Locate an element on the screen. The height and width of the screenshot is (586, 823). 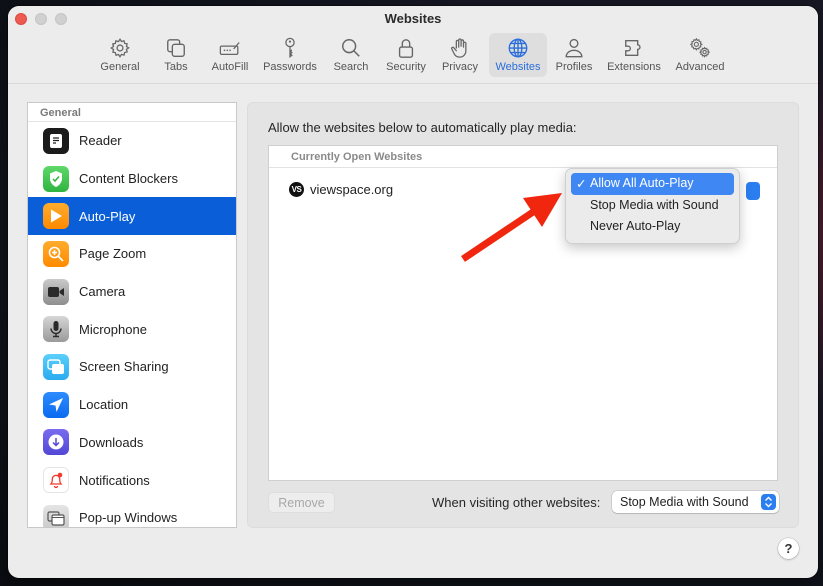
sidebar-item-location: Location is located at coordinates (132, 405).